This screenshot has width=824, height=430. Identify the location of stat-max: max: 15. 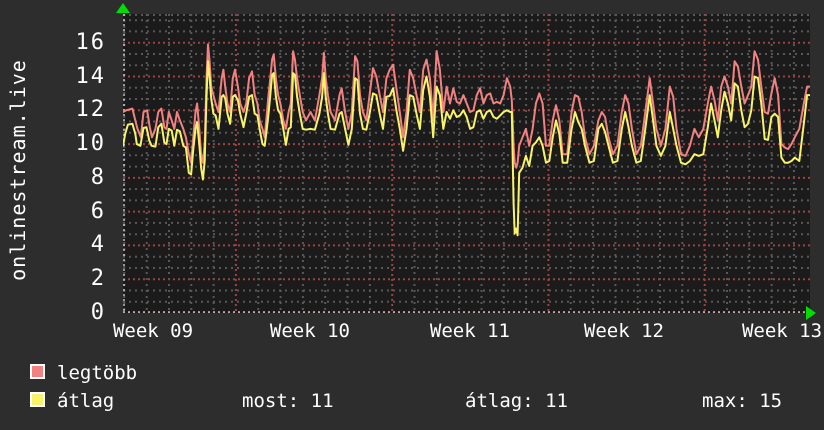
(742, 401).